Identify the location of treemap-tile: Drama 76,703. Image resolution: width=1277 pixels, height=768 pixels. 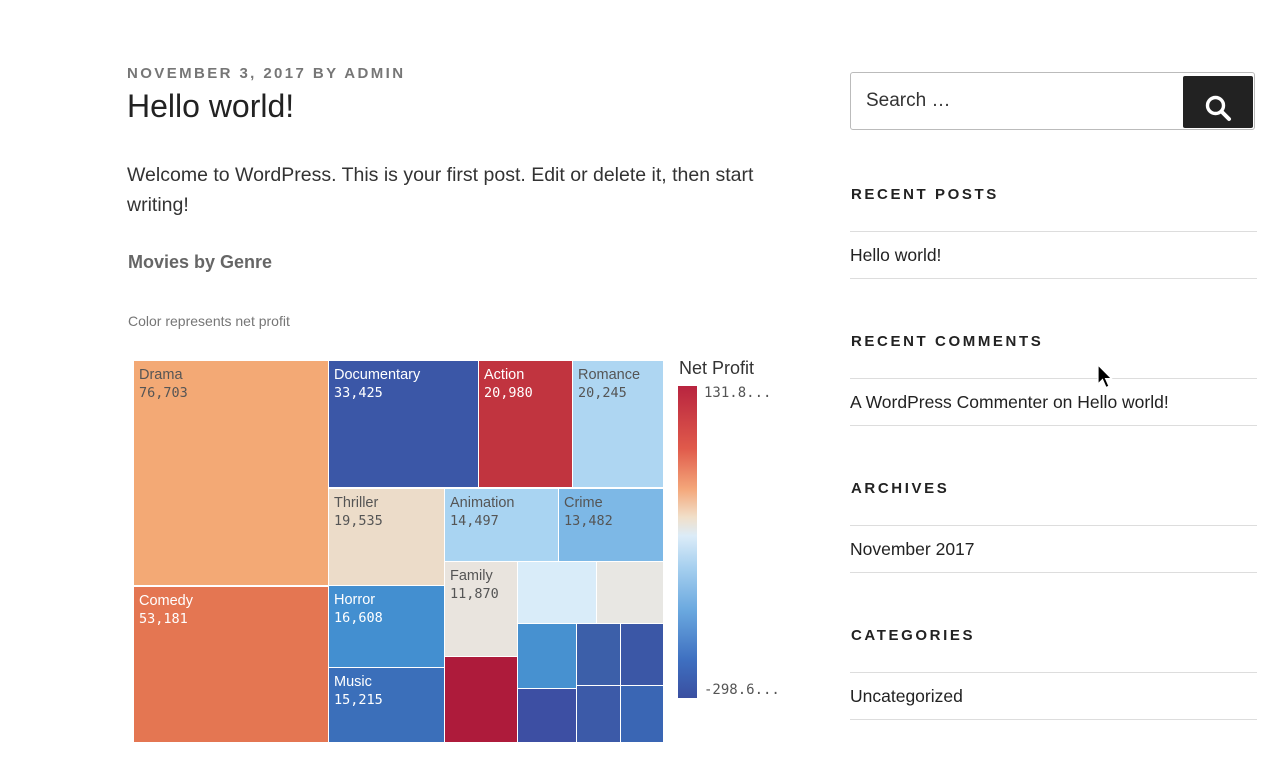
(231, 473).